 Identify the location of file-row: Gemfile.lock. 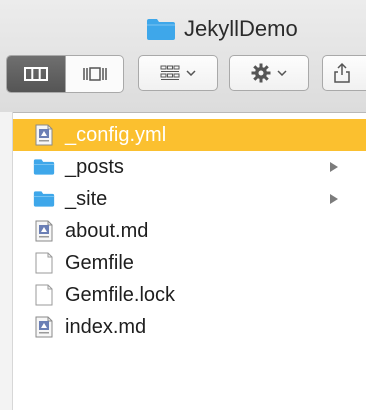
(189, 295).